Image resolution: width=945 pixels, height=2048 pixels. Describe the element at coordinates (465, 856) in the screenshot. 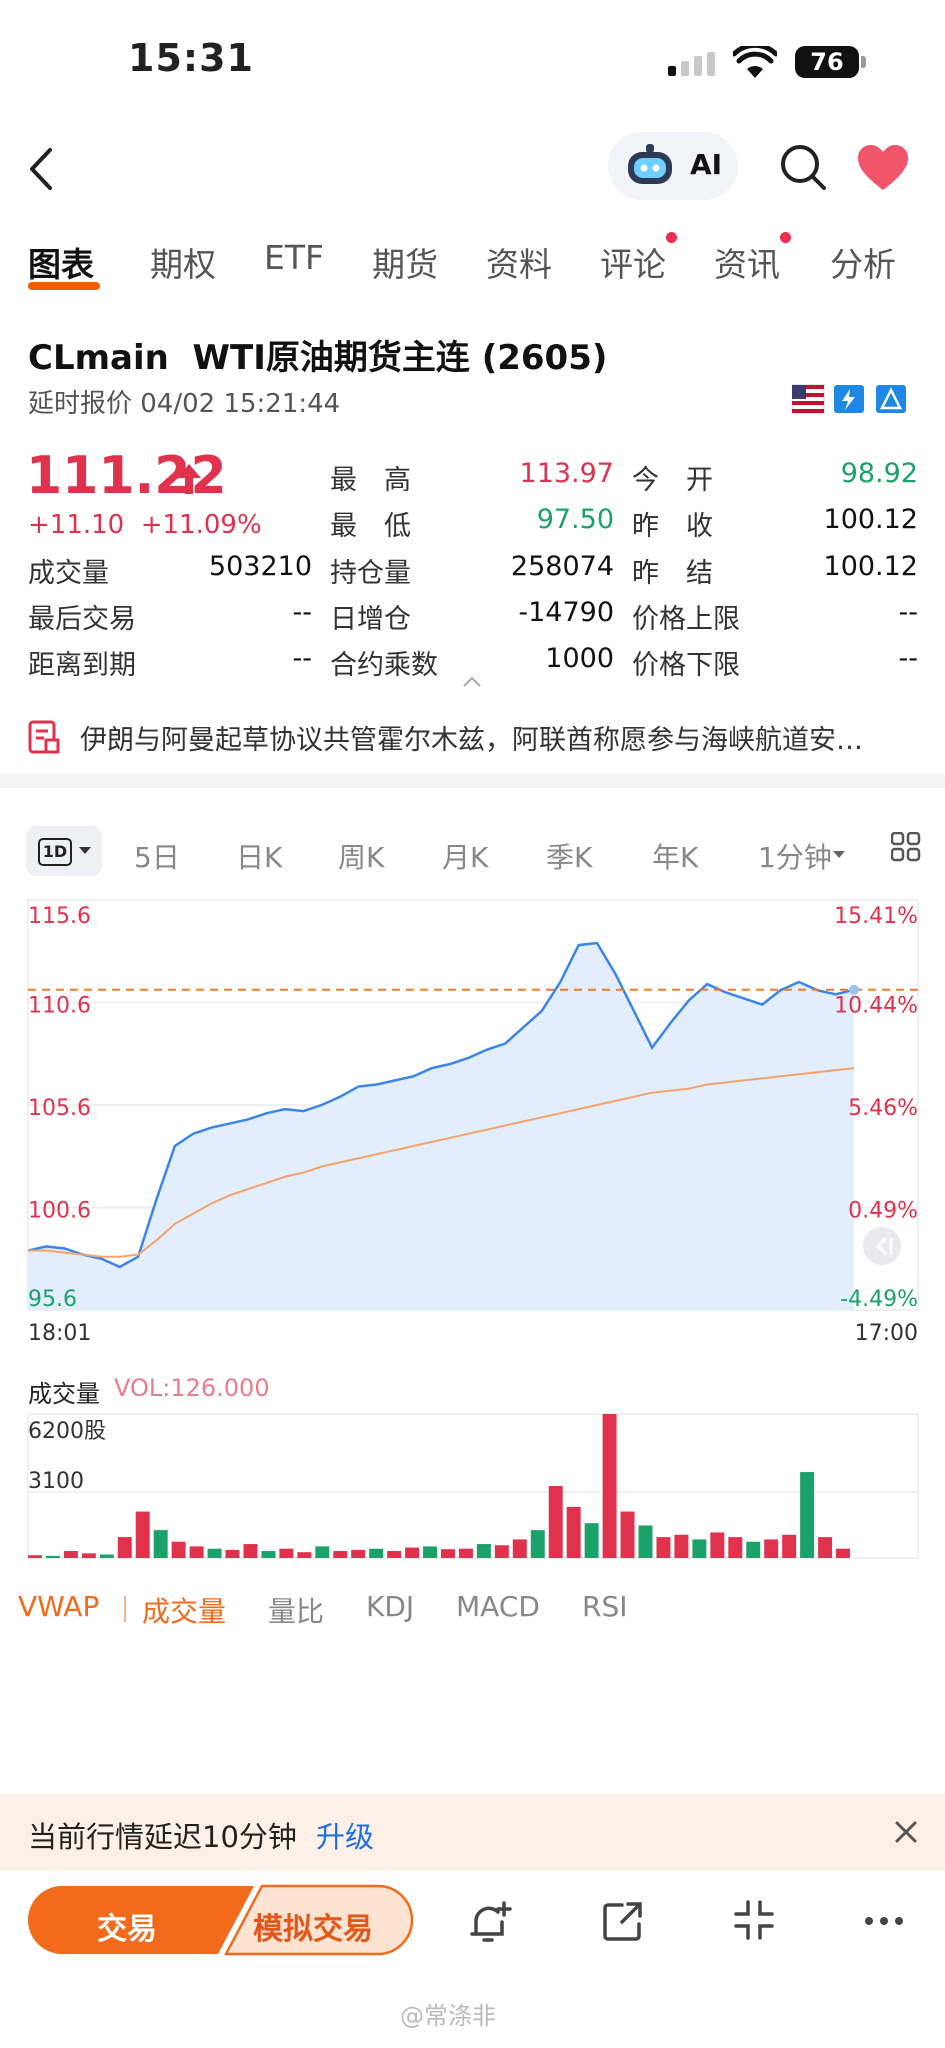

I see `period-tab-3: 月K` at that location.